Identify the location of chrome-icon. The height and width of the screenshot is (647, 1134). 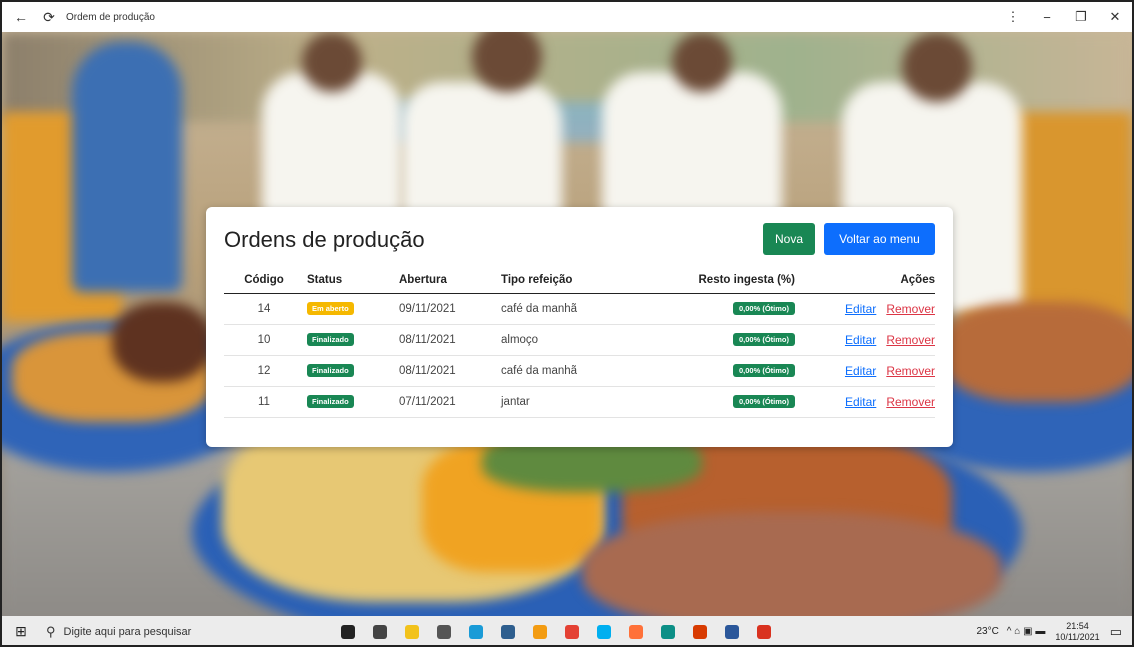
(572, 630).